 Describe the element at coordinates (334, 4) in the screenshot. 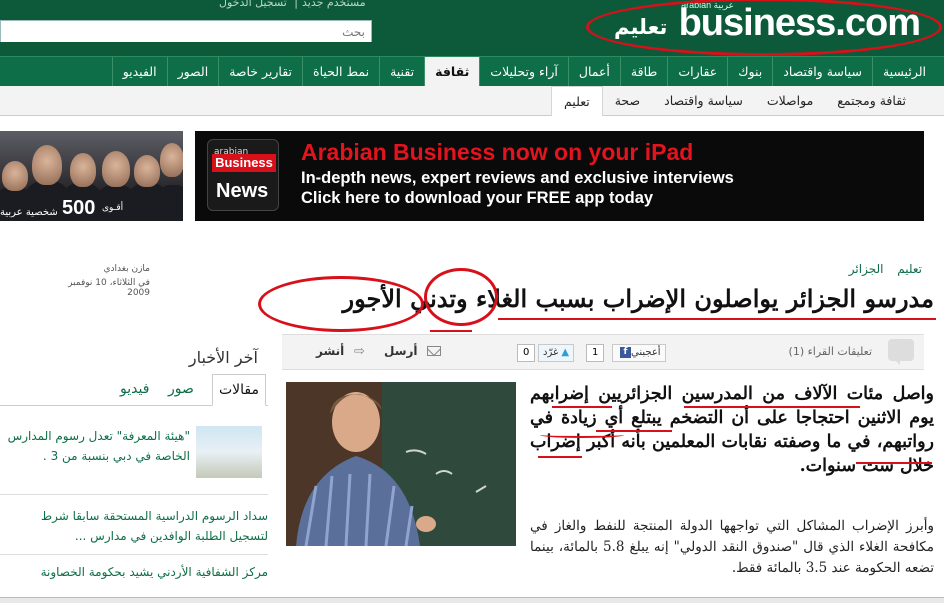

I see `new-user-link: مستخدم جديد` at that location.